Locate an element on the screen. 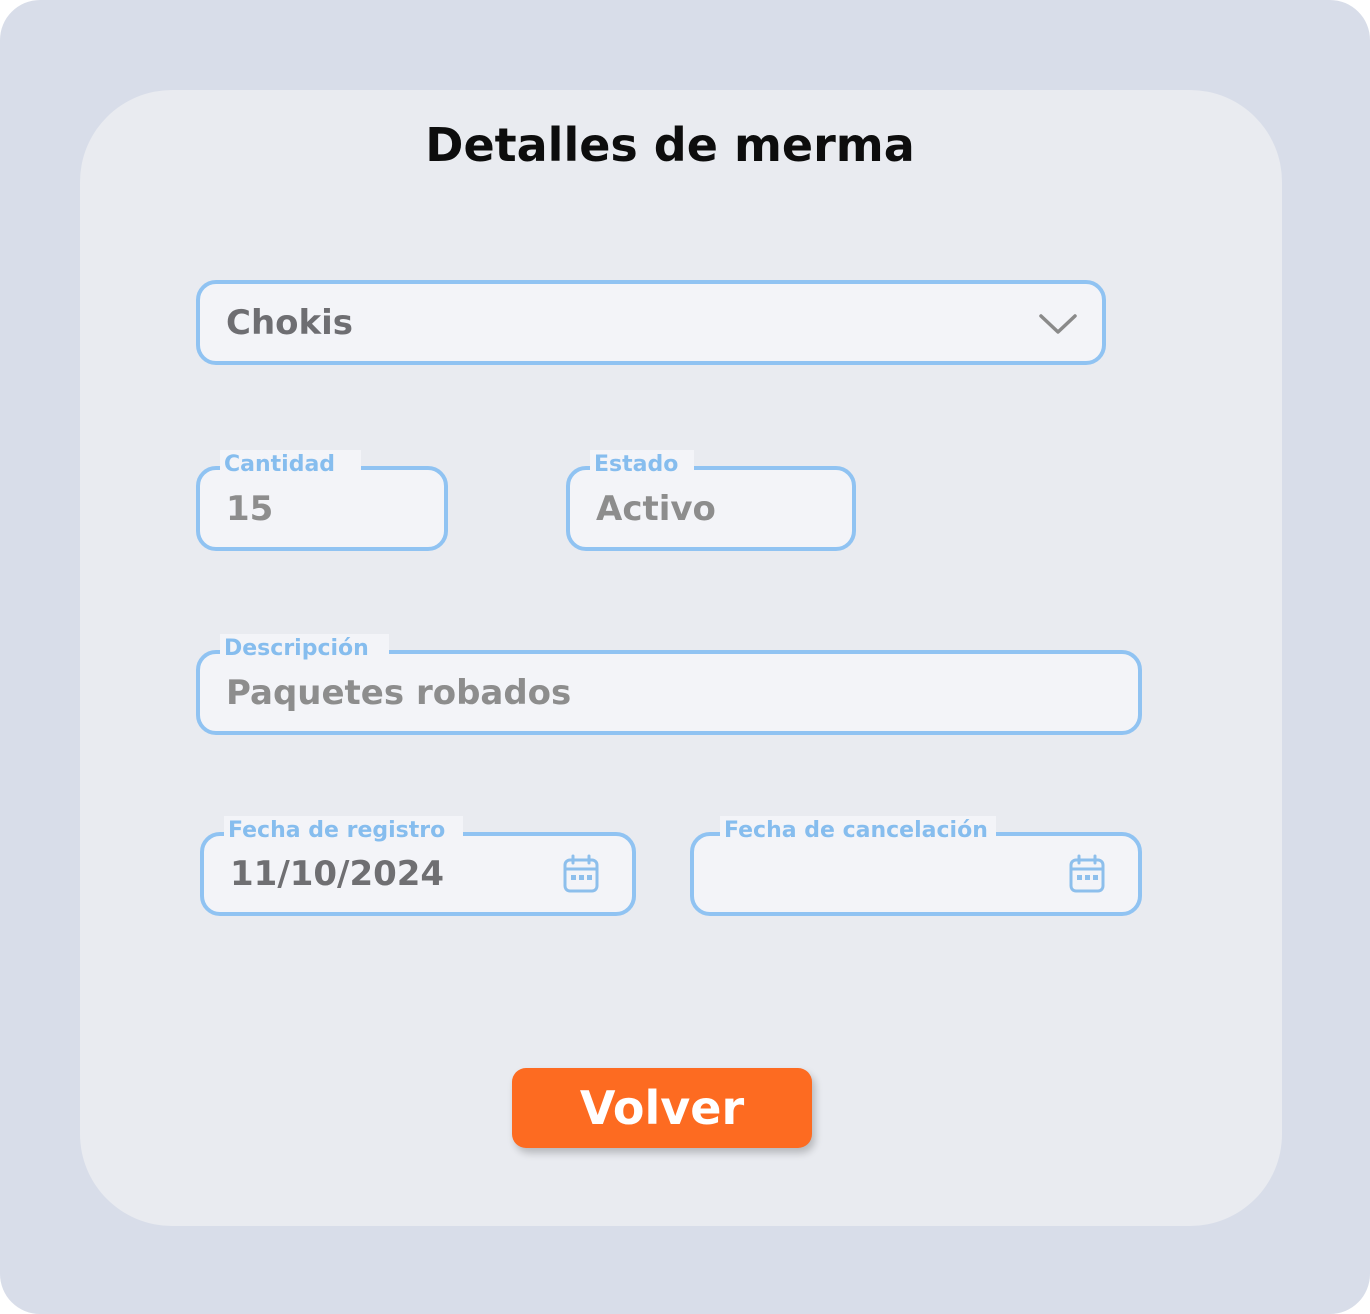 Image resolution: width=1370 pixels, height=1314 pixels. chevron-down-icon is located at coordinates (1058, 323).